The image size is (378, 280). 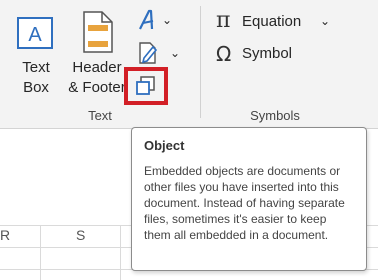 I want to click on wordart-icon, so click(x=146, y=19).